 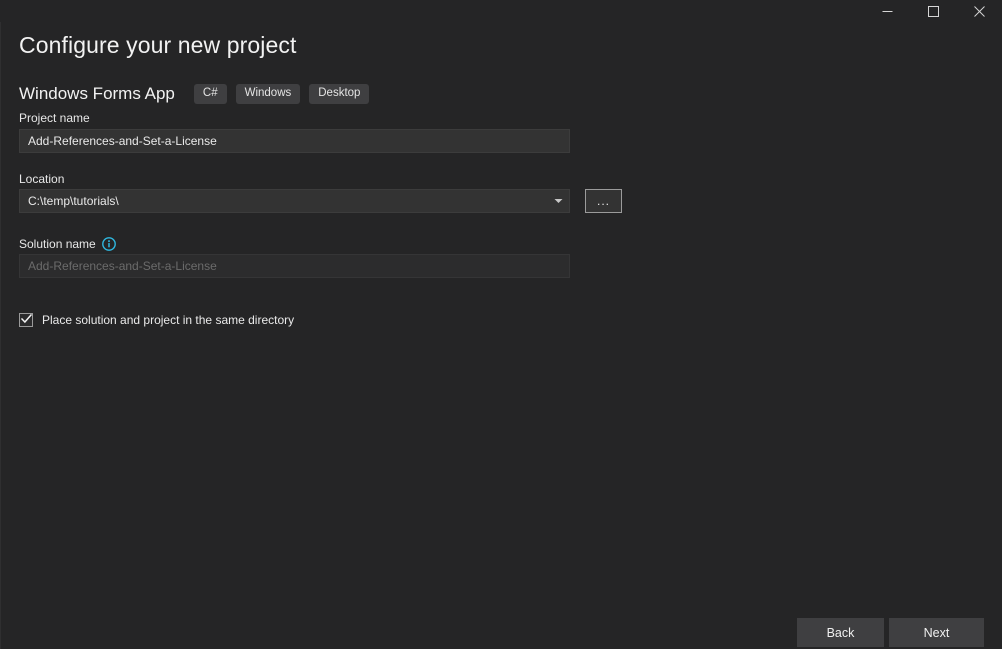 What do you see at coordinates (840, 632) in the screenshot?
I see `back-button: Back` at bounding box center [840, 632].